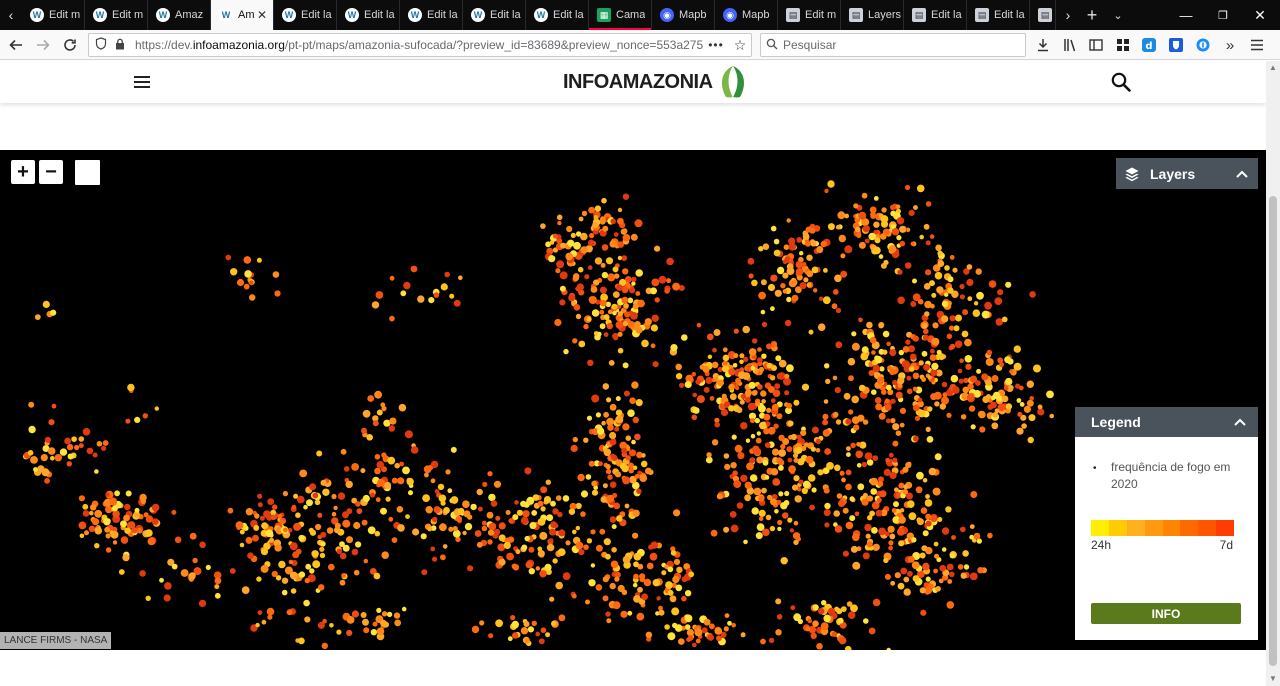 The width and height of the screenshot is (1280, 686). Describe the element at coordinates (53, 15) in the screenshot. I see `browser-tab: W Edit m` at that location.